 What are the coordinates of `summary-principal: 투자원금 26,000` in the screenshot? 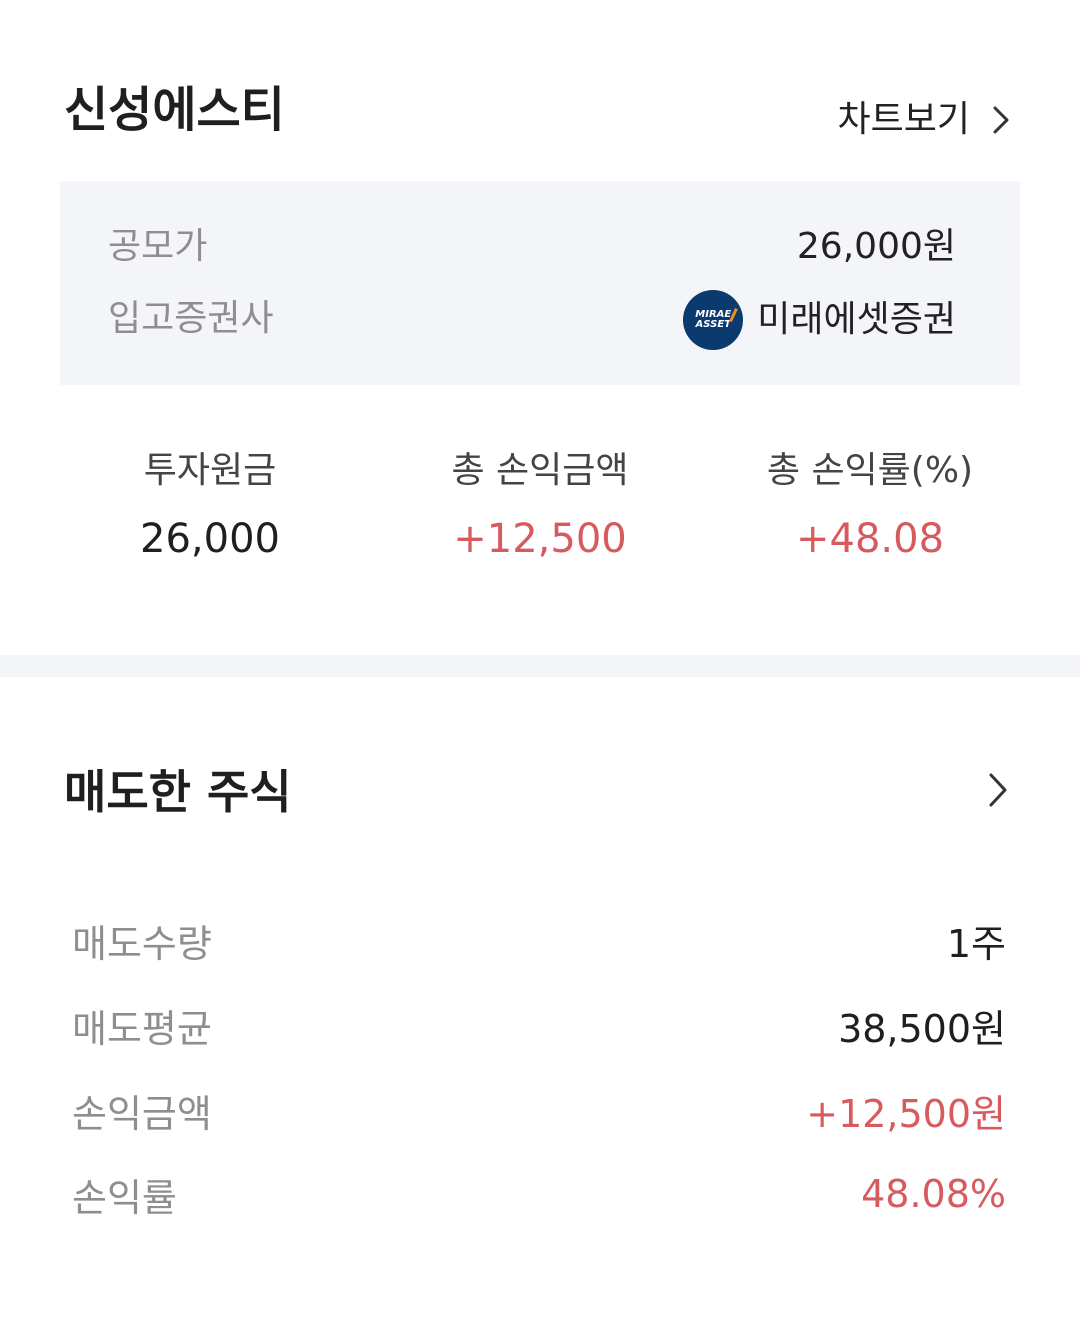 It's located at (210, 506).